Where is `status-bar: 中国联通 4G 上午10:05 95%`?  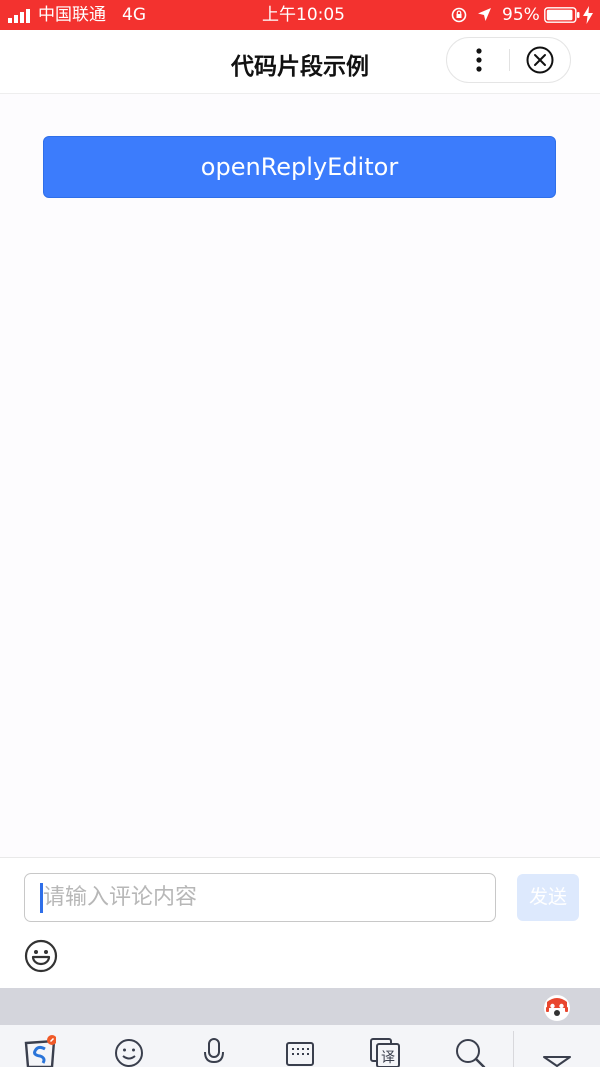 status-bar: 中国联通 4G 上午10:05 95% is located at coordinates (300, 15).